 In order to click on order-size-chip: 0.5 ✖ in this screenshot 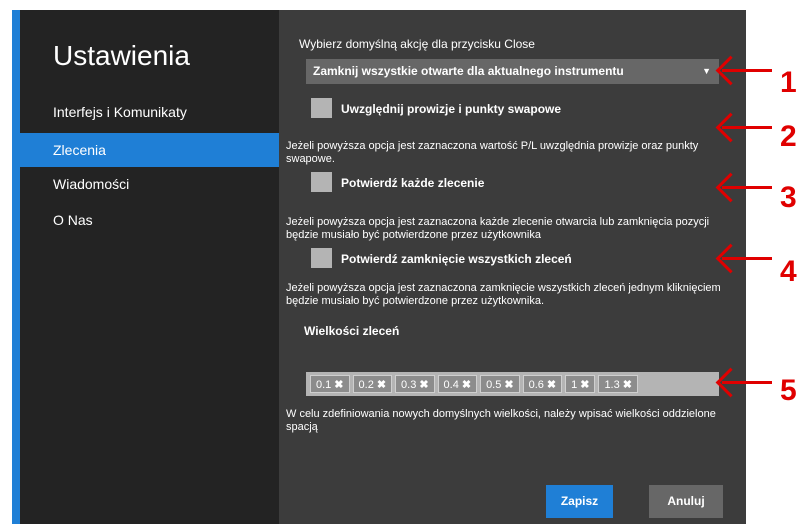, I will do `click(500, 384)`.